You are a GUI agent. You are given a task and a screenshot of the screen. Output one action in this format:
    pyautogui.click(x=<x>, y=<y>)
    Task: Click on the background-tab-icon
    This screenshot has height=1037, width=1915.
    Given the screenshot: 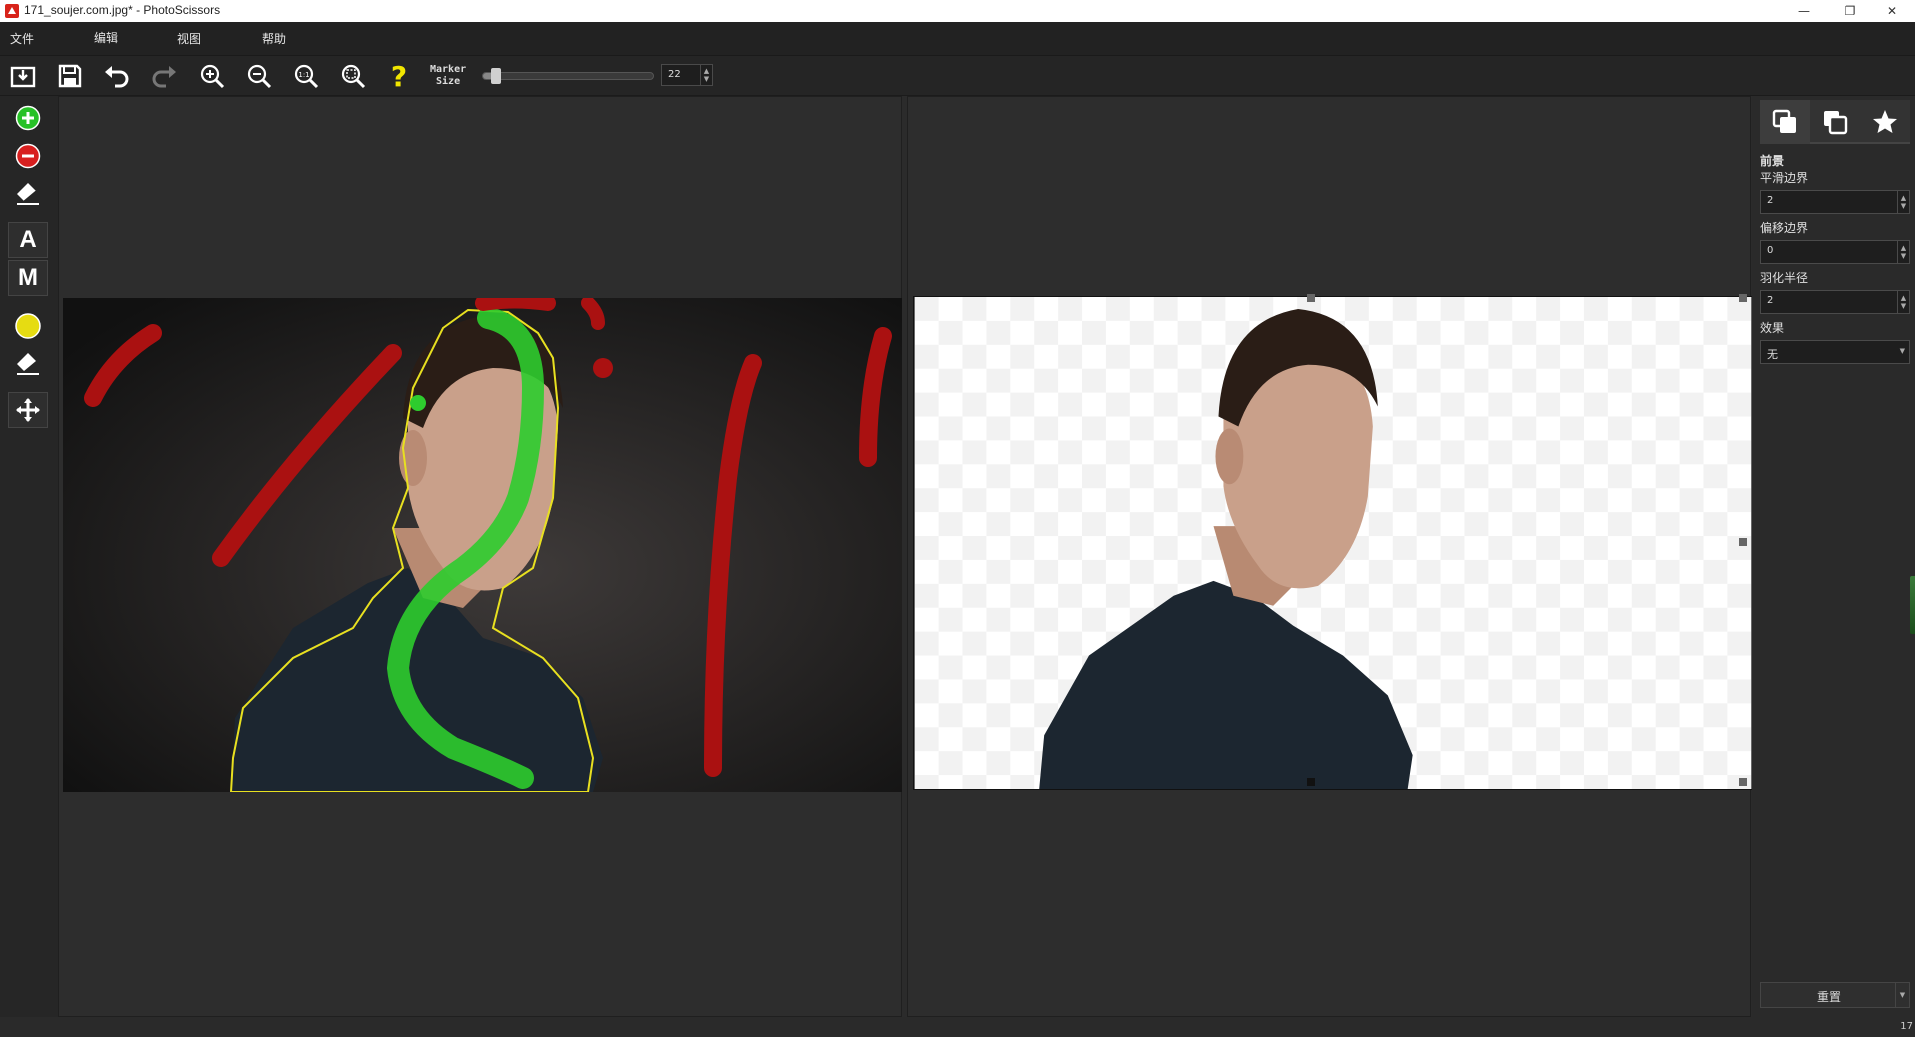 What is the action you would take?
    pyautogui.click(x=1836, y=123)
    